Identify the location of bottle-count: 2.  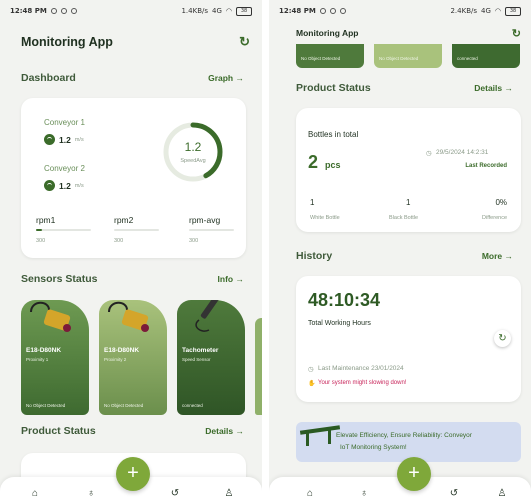
(313, 162).